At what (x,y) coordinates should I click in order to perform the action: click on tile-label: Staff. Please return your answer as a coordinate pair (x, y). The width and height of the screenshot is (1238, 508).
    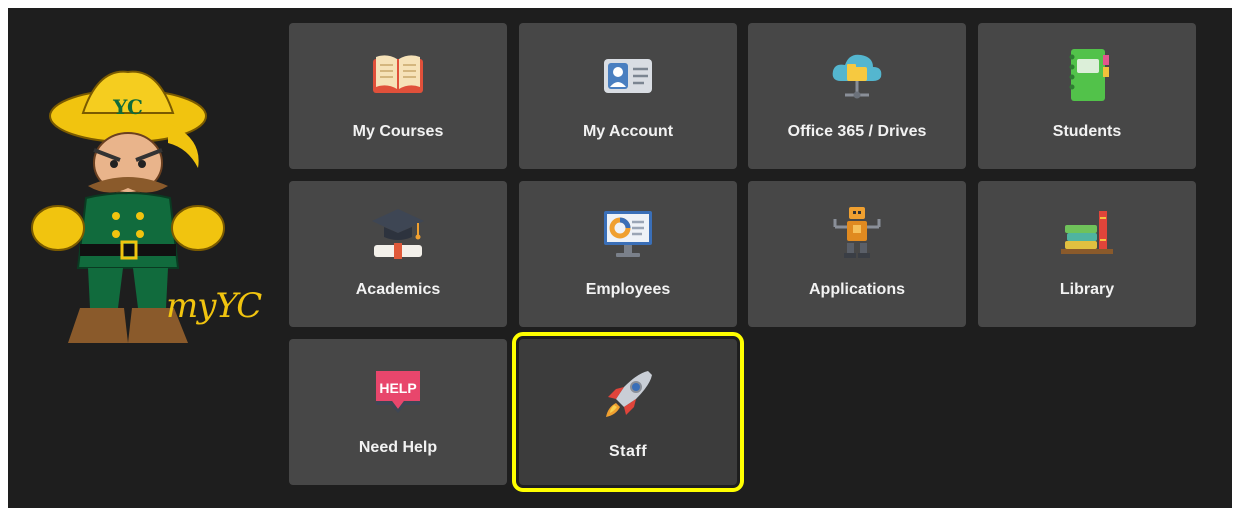
    Looking at the image, I should click on (628, 451).